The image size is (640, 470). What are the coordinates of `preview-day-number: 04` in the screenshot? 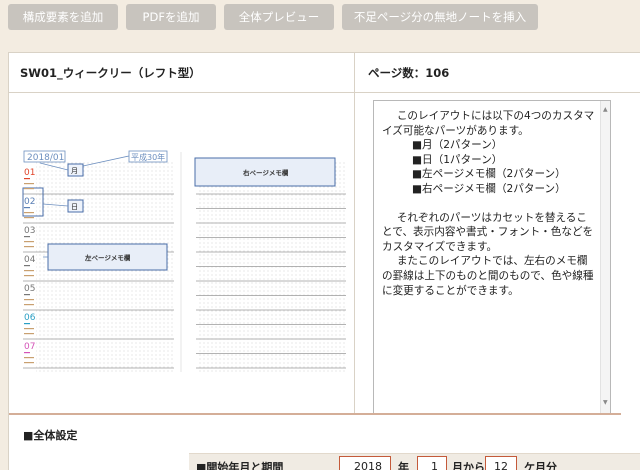 It's located at (30, 260).